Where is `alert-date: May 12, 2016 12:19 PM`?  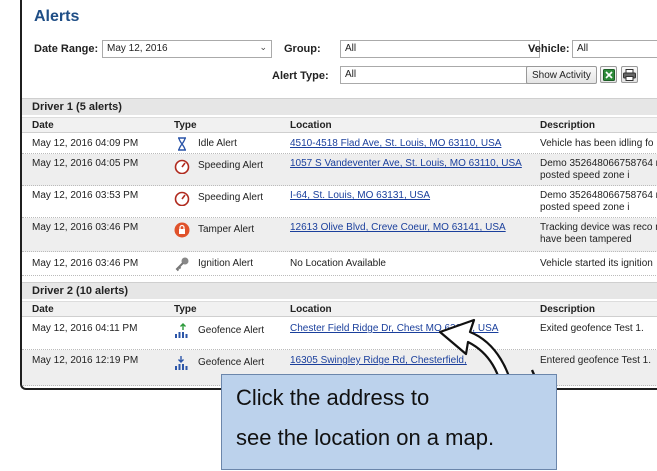
alert-date: May 12, 2016 12:19 PM is located at coordinates (85, 360).